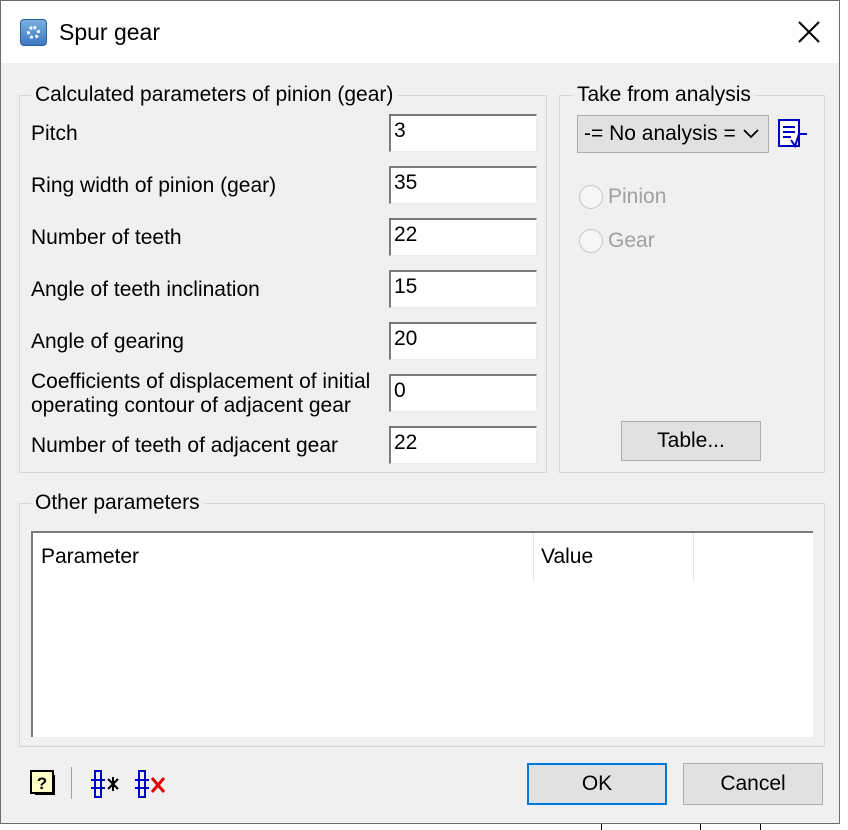  Describe the element at coordinates (613, 557) in the screenshot. I see `value-column-header: Value` at that location.